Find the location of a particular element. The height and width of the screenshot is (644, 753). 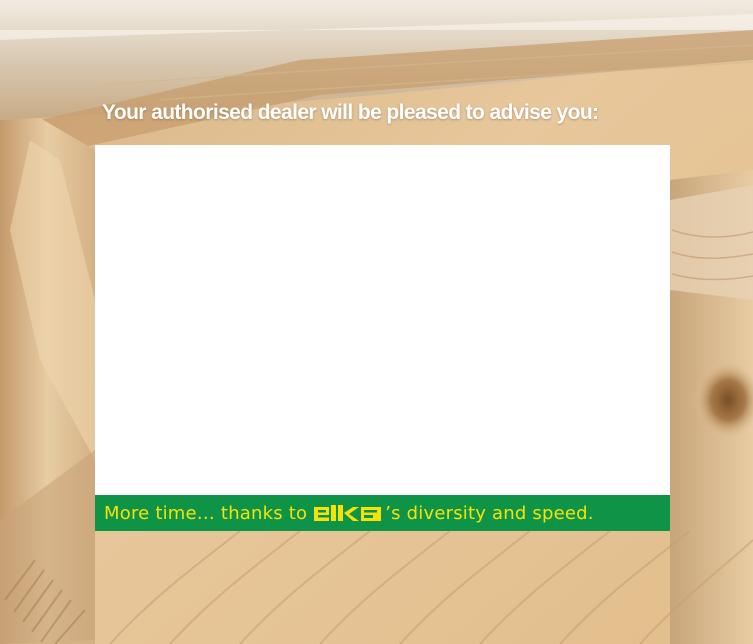

elka-logo is located at coordinates (348, 513).